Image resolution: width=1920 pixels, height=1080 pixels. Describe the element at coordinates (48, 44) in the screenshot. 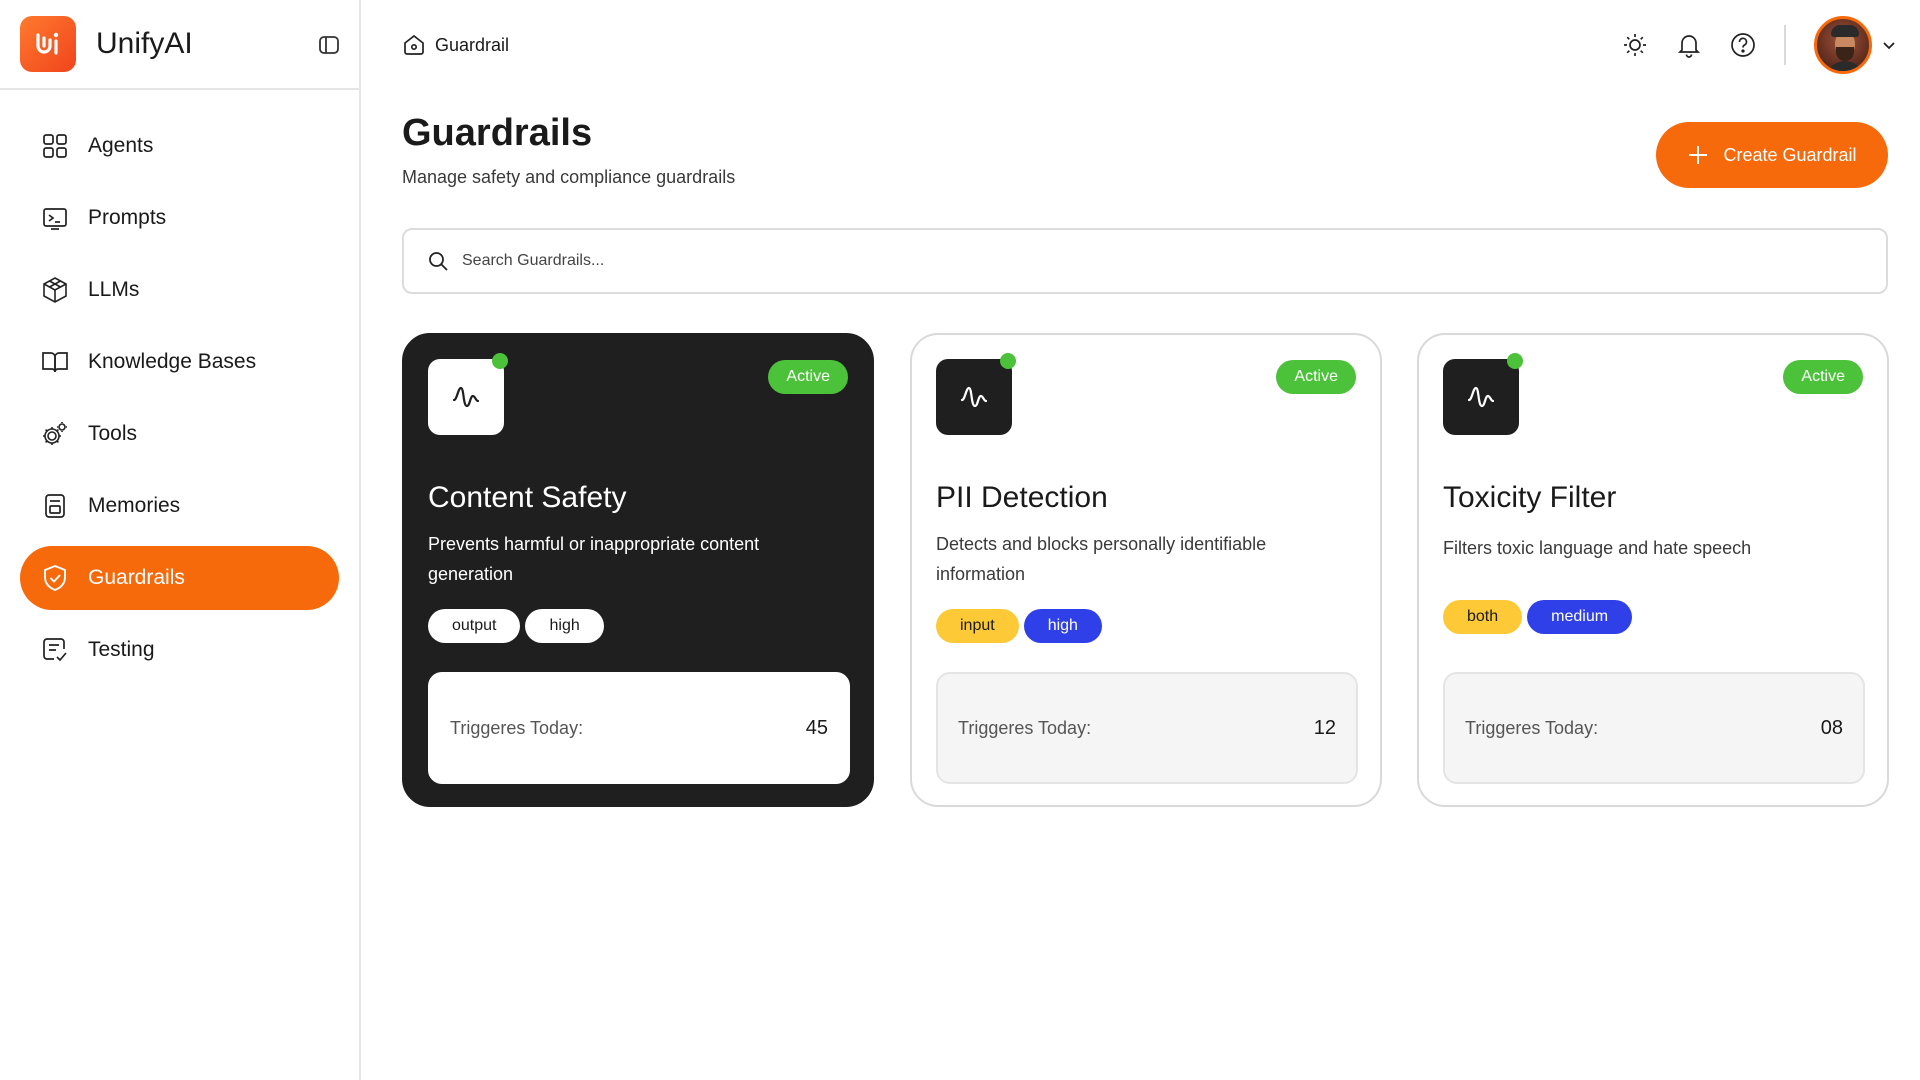

I see `unifyai-logo-icon` at that location.